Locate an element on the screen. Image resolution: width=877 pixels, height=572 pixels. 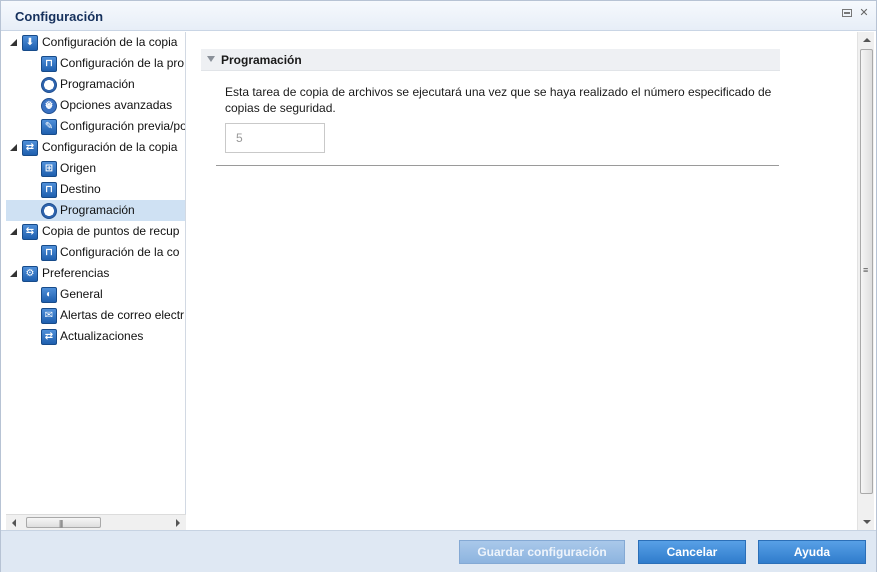
collapse-triangle-icon is located at coordinates (211, 59).